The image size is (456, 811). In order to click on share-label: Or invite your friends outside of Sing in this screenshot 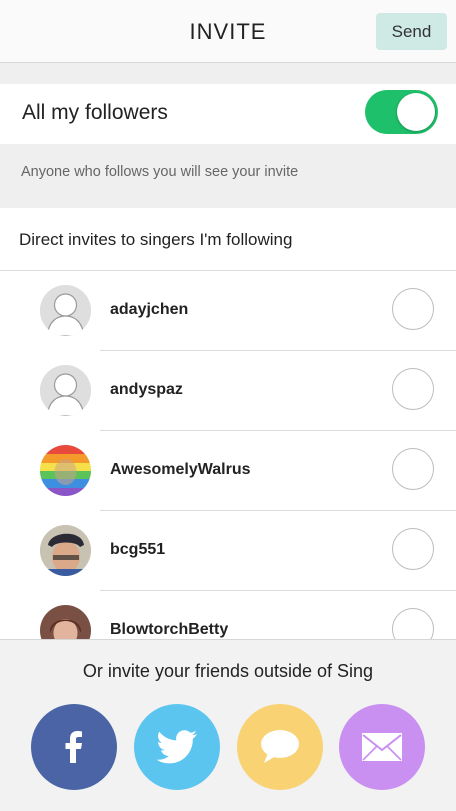, I will do `click(228, 671)`.